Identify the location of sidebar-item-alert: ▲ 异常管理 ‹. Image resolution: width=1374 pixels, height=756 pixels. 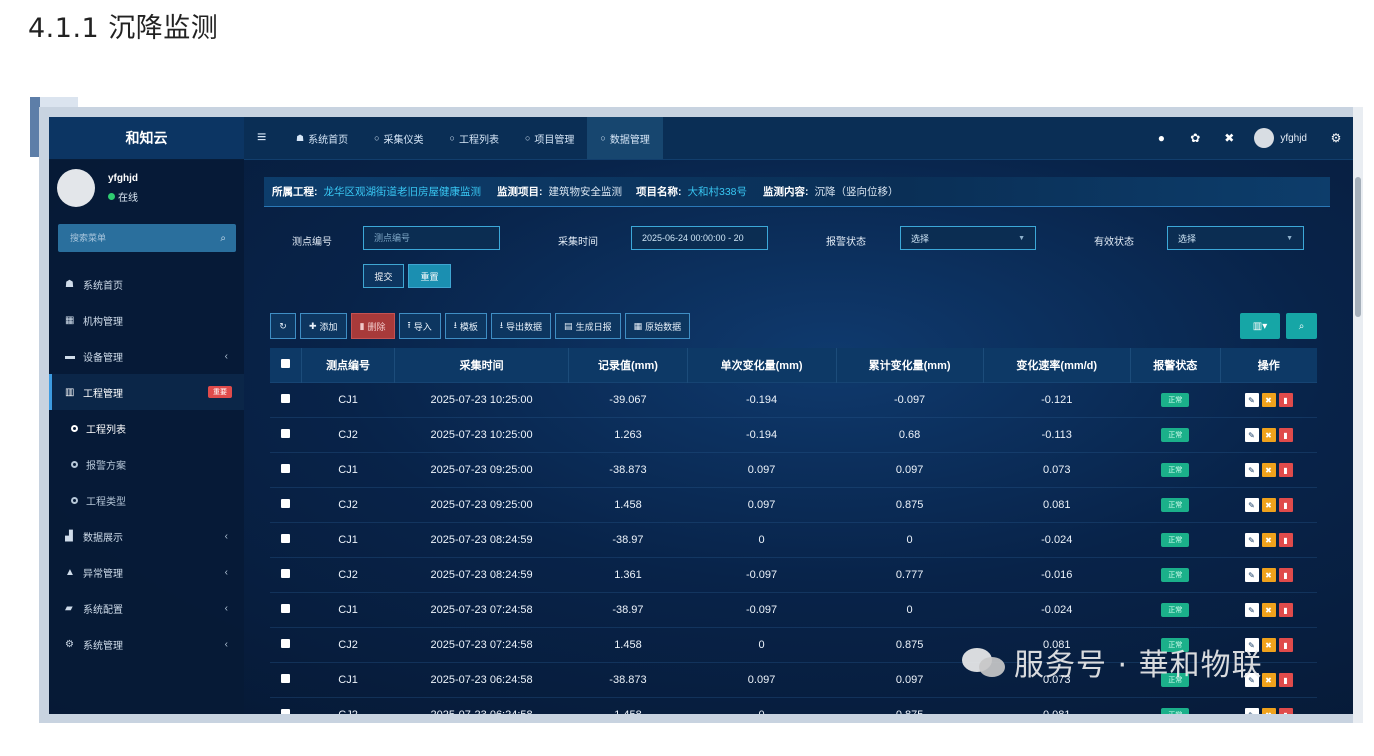
(146, 572).